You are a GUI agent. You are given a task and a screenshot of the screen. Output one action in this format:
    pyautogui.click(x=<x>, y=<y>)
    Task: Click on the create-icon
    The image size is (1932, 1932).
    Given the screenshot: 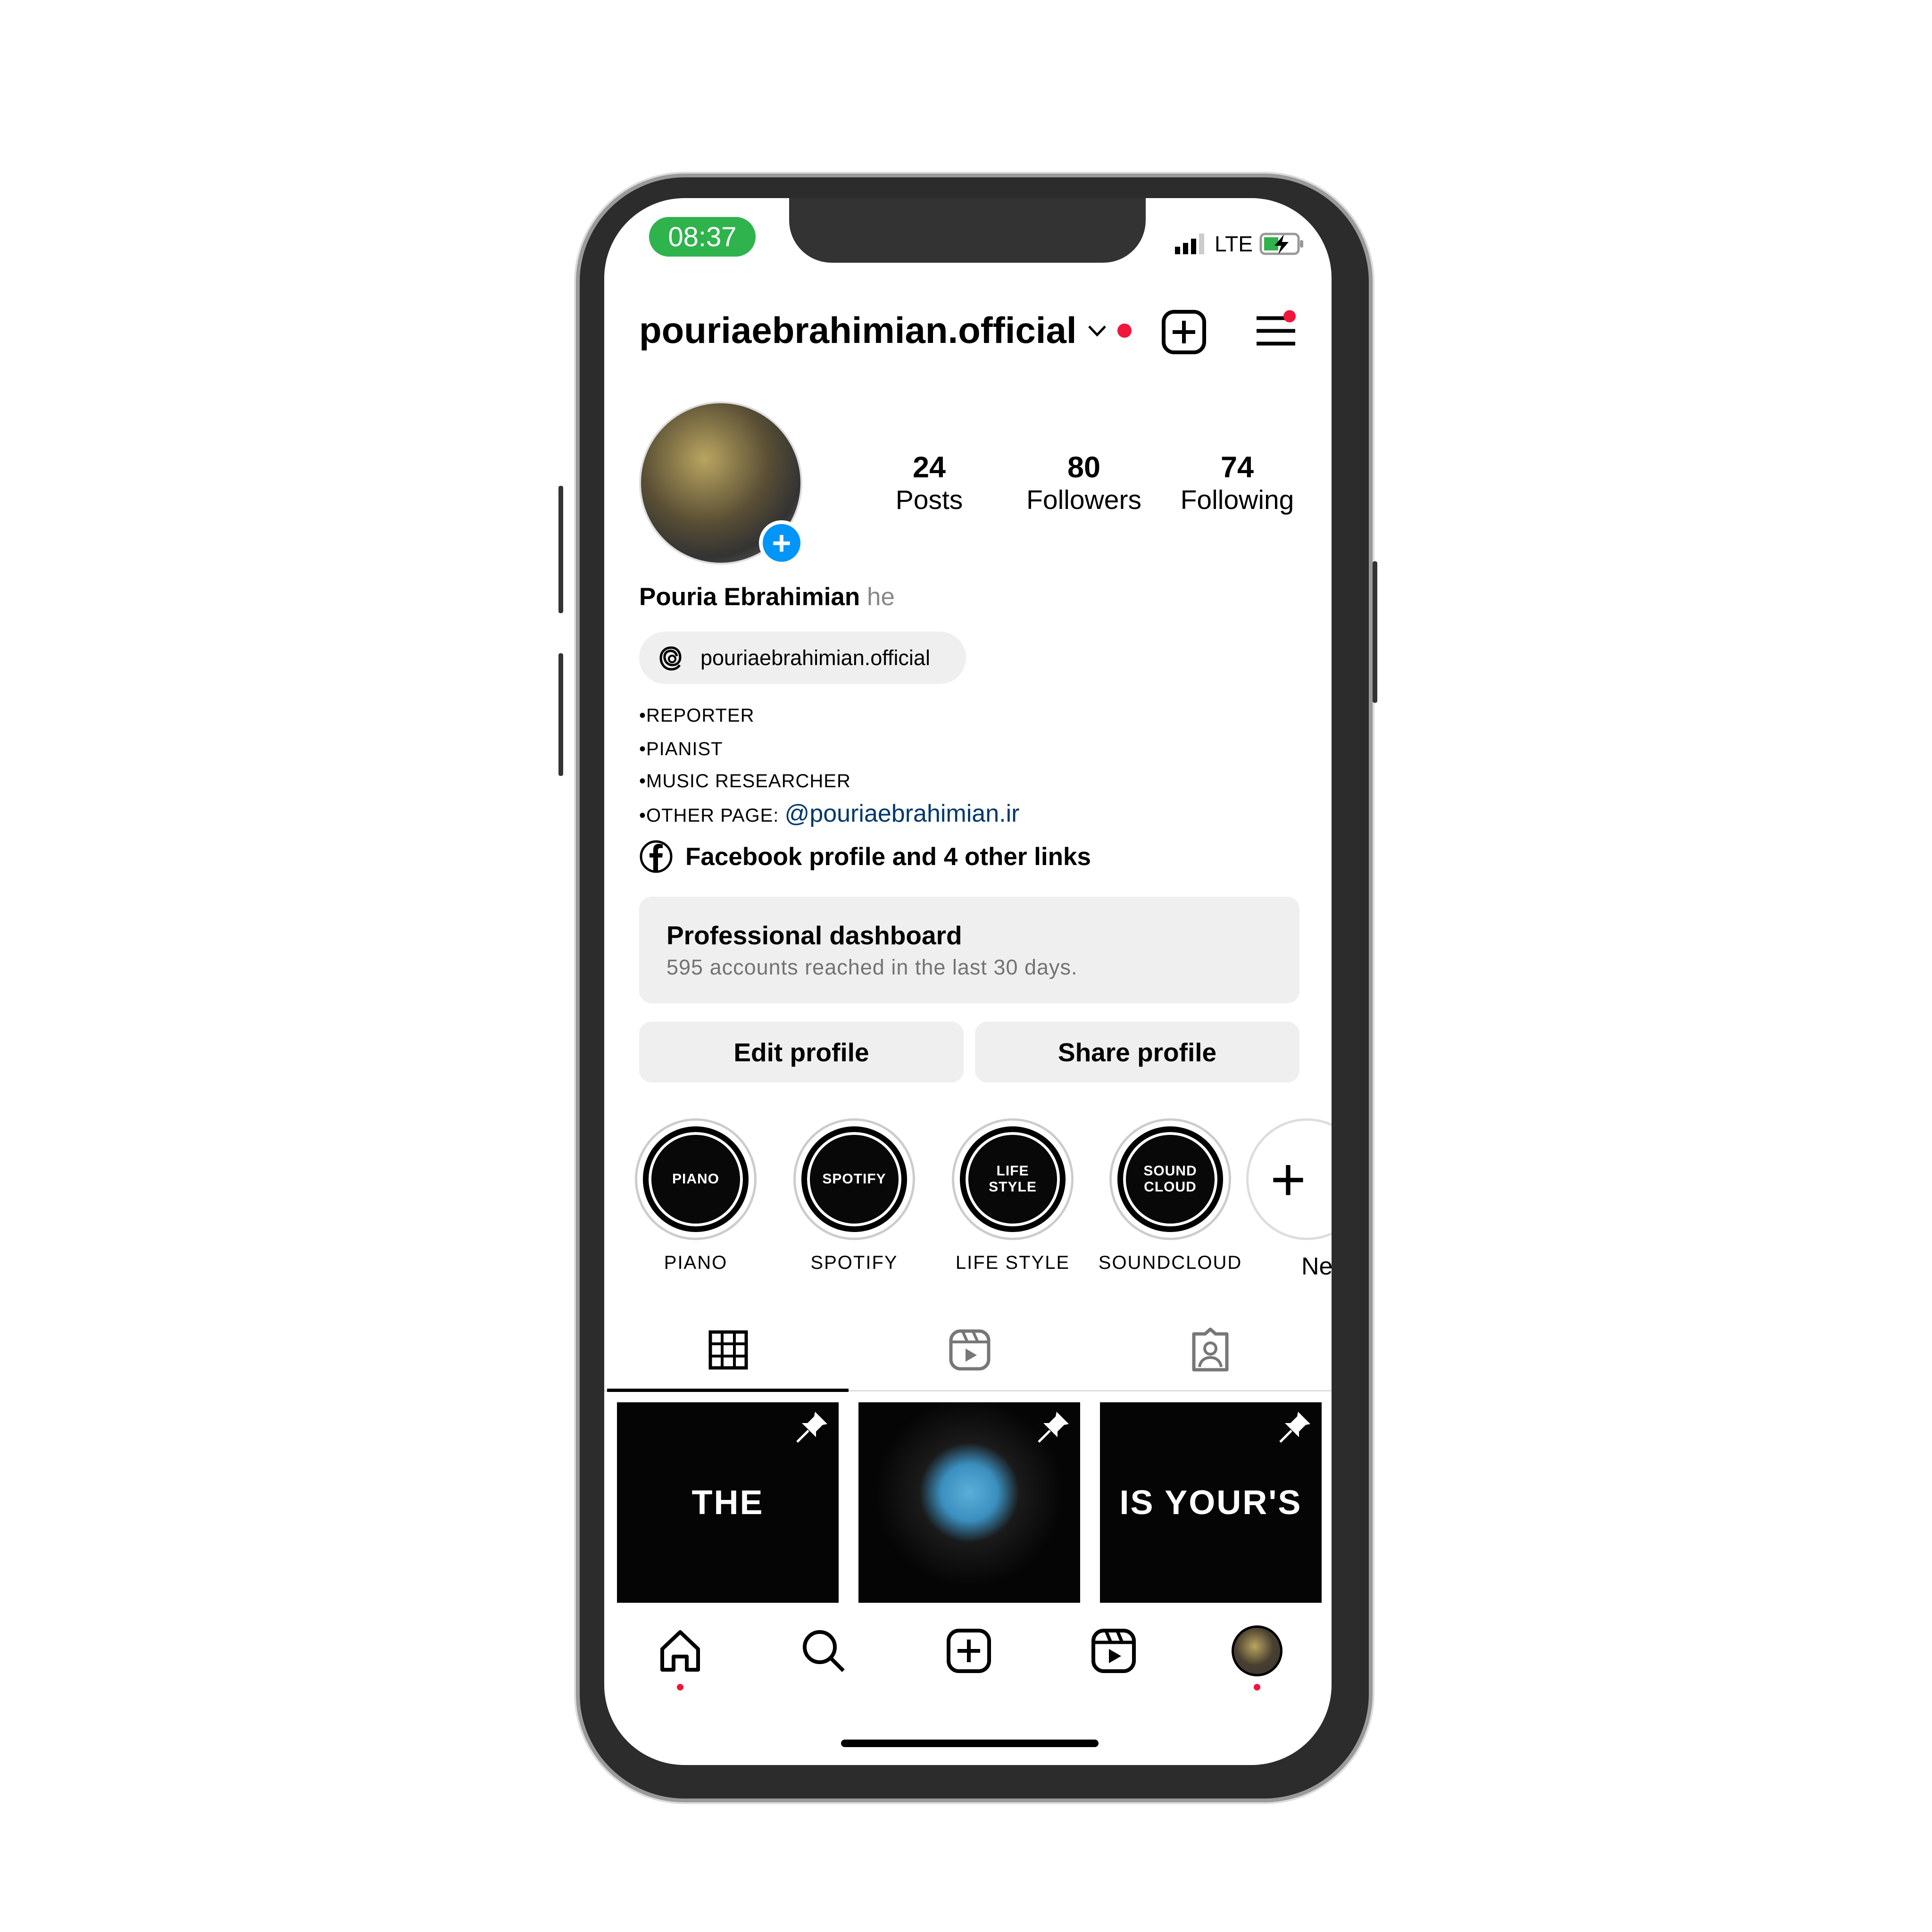 What is the action you would take?
    pyautogui.click(x=969, y=1651)
    